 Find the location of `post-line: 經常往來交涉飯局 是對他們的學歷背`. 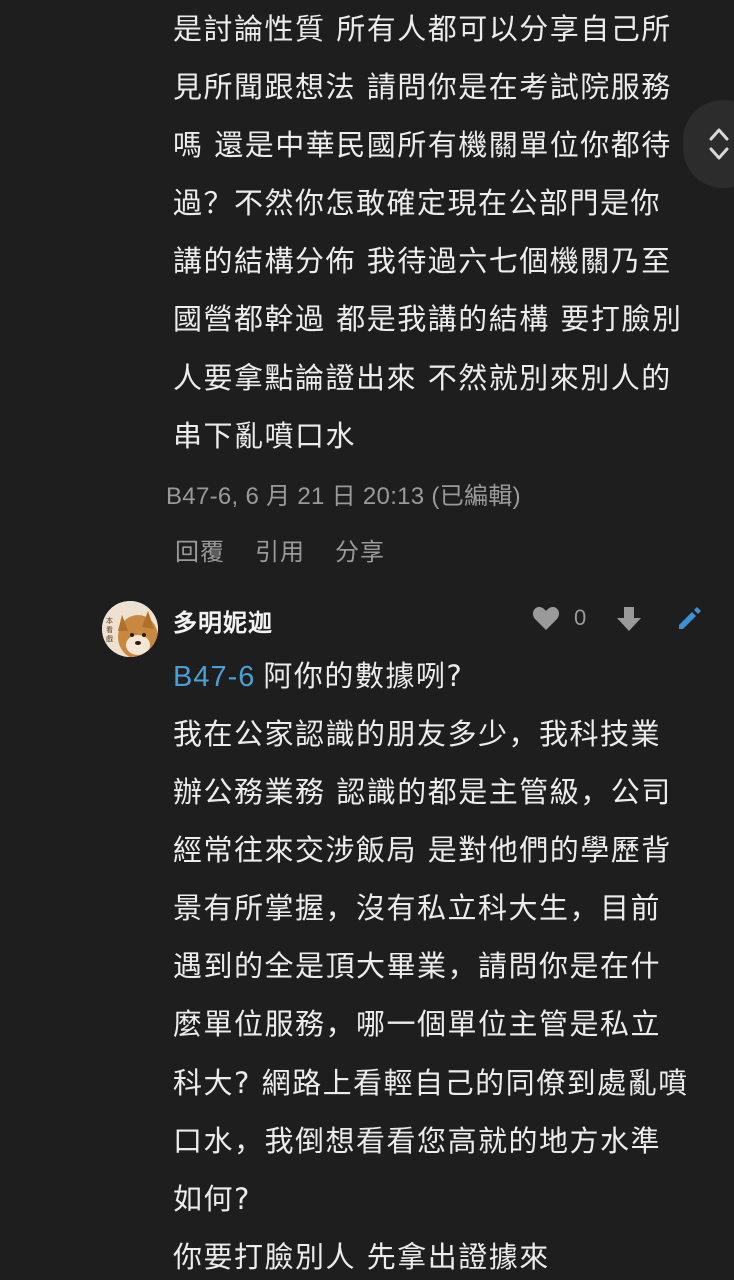

post-line: 經常往來交涉飯局 是對他們的學歷背 is located at coordinates (422, 850).